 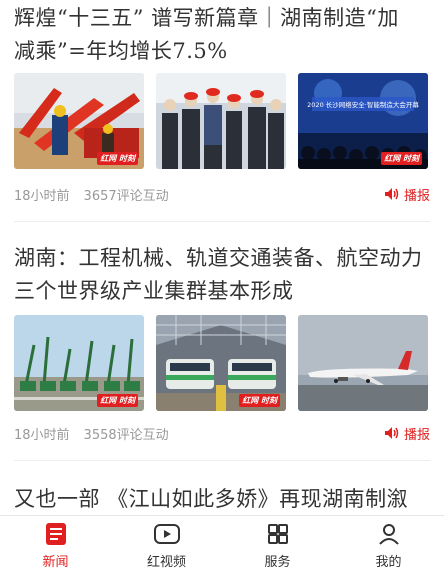 I want to click on article-title-line: 减乘”=年均增长7.5%, so click(x=121, y=51).